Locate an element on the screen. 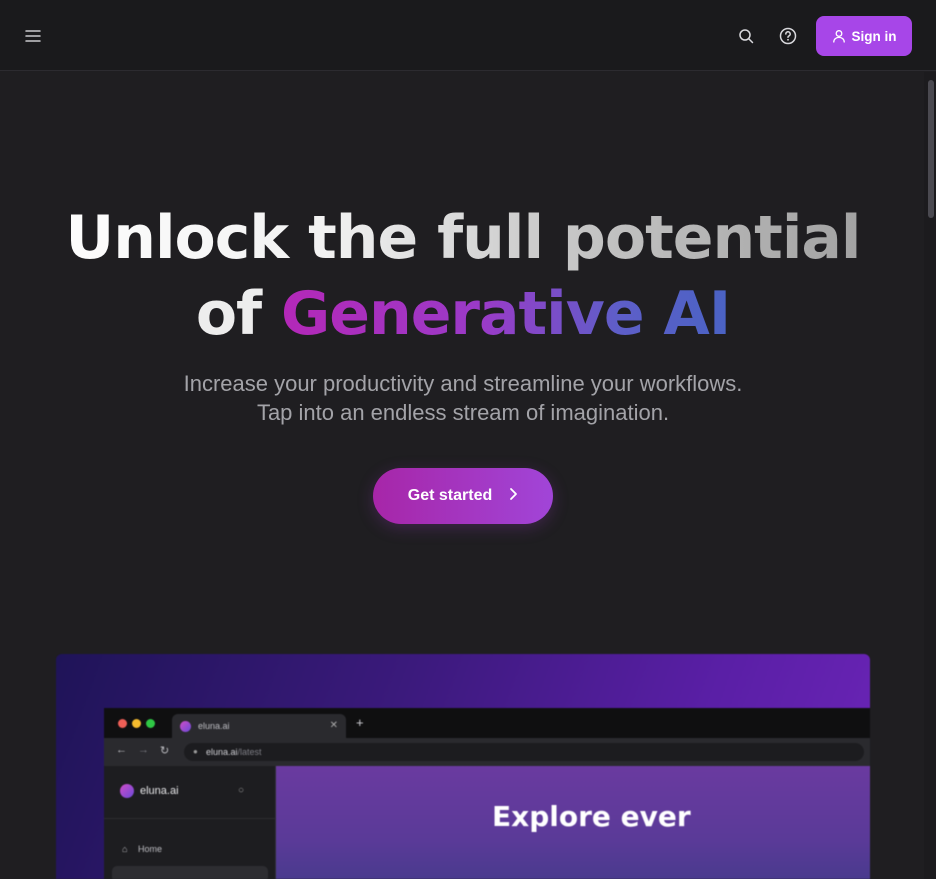 Image resolution: width=936 pixels, height=879 pixels. preview-url-field: ● eluna.ai/latest is located at coordinates (524, 752).